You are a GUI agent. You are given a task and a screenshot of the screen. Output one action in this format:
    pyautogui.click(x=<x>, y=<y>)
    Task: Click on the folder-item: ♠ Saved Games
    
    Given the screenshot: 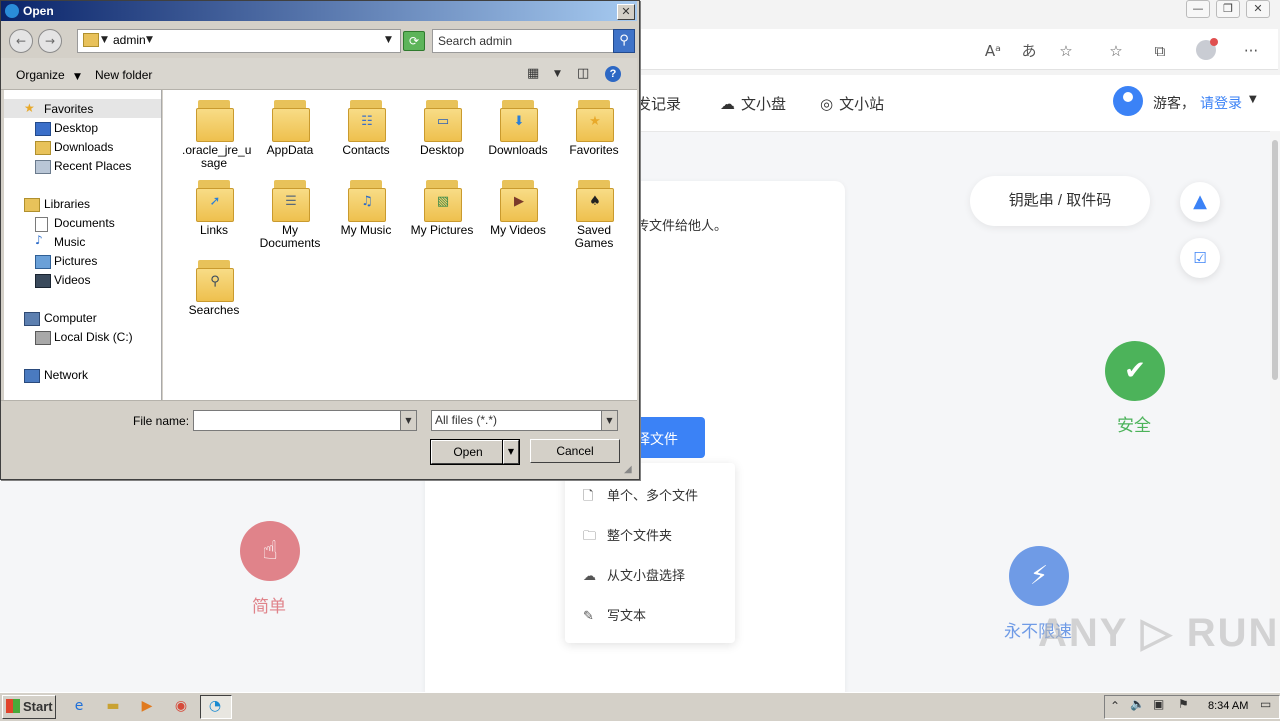 What is the action you would take?
    pyautogui.click(x=594, y=214)
    